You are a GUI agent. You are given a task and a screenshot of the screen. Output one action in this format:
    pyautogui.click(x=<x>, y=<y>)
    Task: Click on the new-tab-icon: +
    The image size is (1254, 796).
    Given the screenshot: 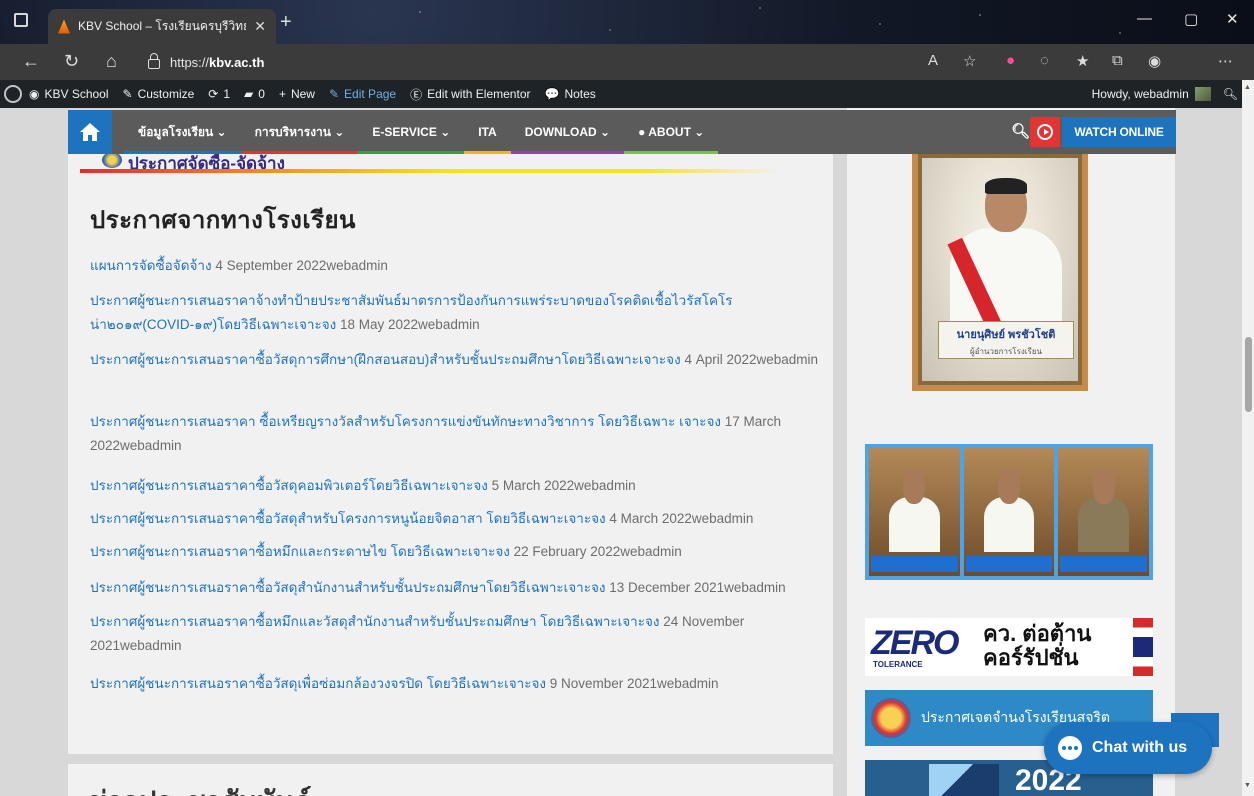 What is the action you would take?
    pyautogui.click(x=286, y=22)
    